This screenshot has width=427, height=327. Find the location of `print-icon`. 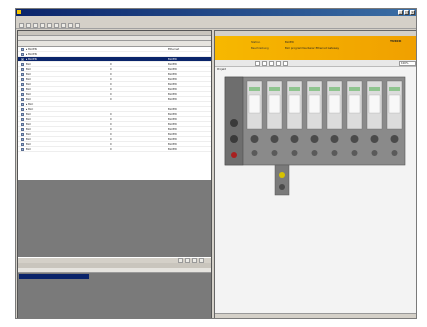

print-icon is located at coordinates (63, 25).